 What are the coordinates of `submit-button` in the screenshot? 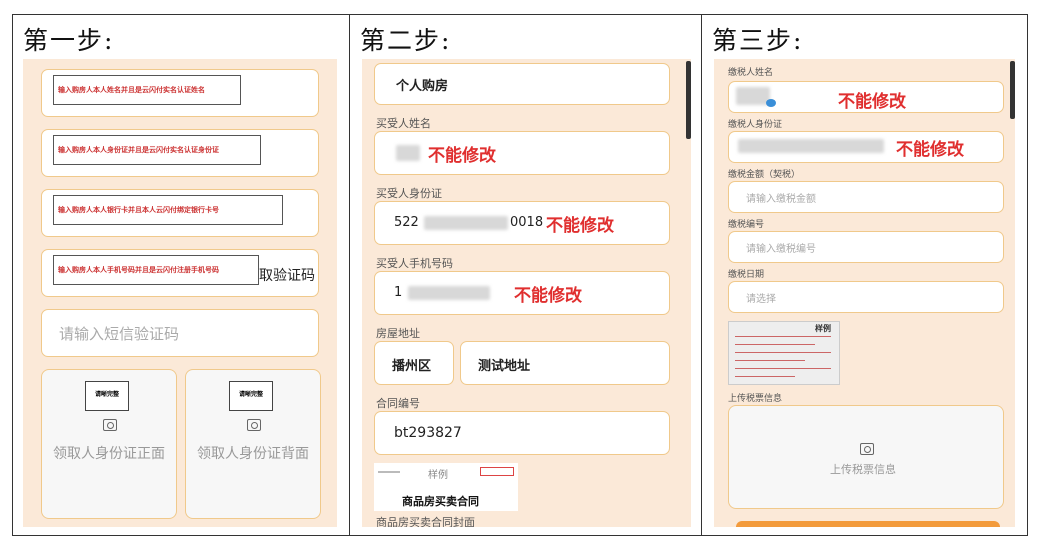 It's located at (868, 524).